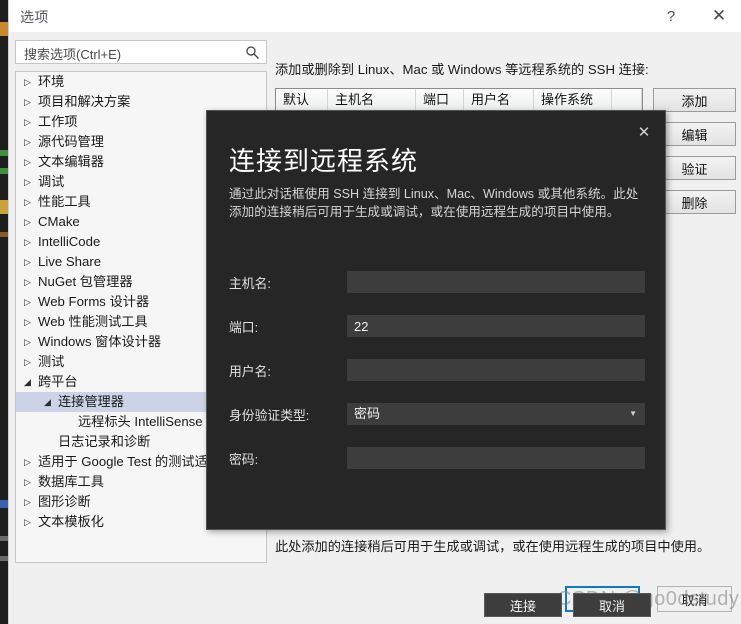 The height and width of the screenshot is (624, 741). Describe the element at coordinates (104, 441) in the screenshot. I see `tree-item-label: 日志记录和诊断` at that location.